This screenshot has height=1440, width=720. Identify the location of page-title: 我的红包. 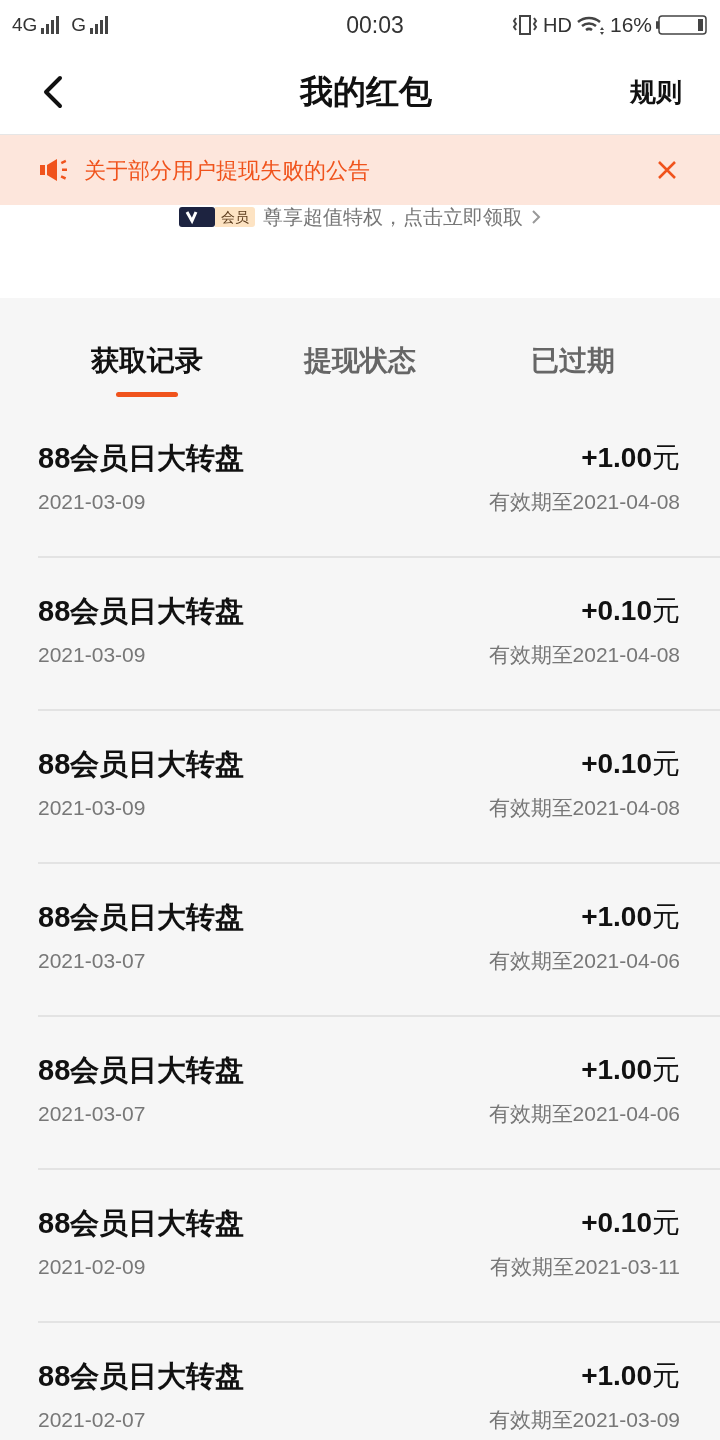
(365, 92).